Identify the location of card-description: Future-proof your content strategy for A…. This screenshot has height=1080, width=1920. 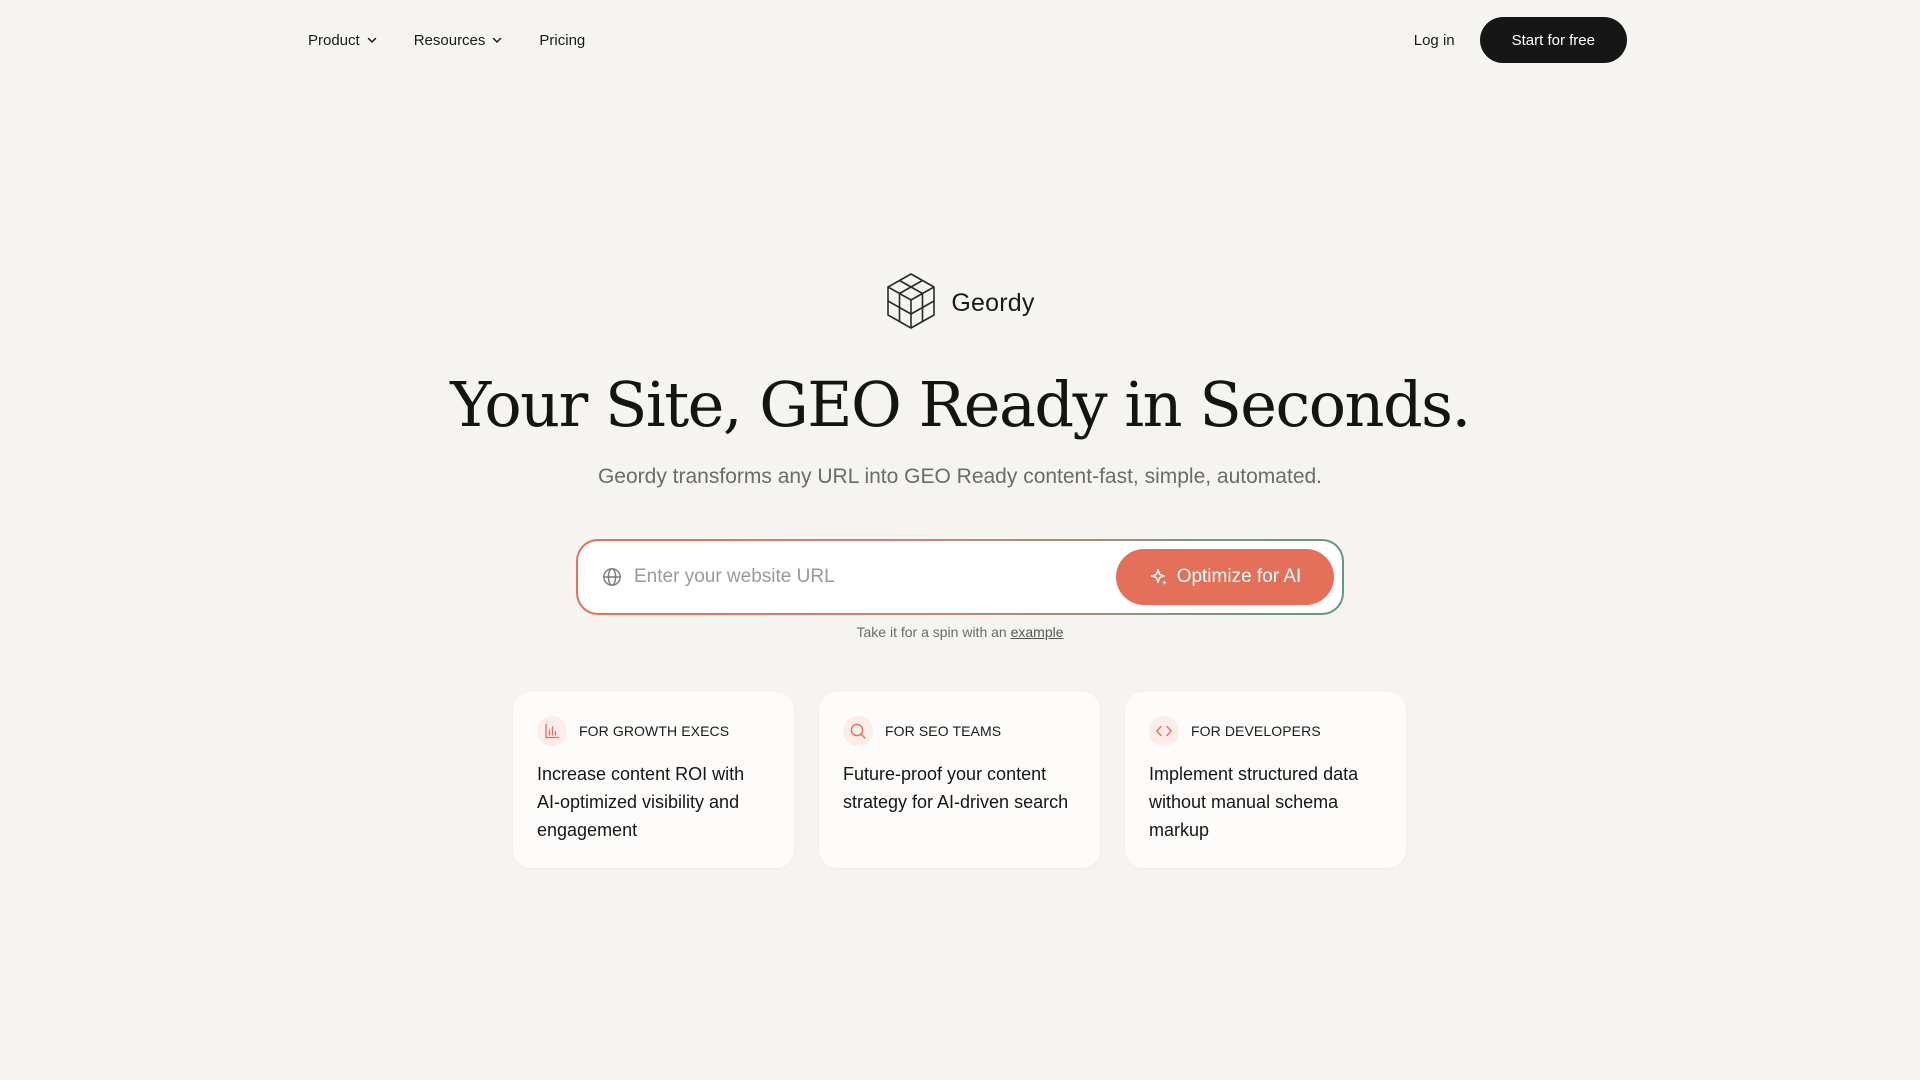
(956, 788).